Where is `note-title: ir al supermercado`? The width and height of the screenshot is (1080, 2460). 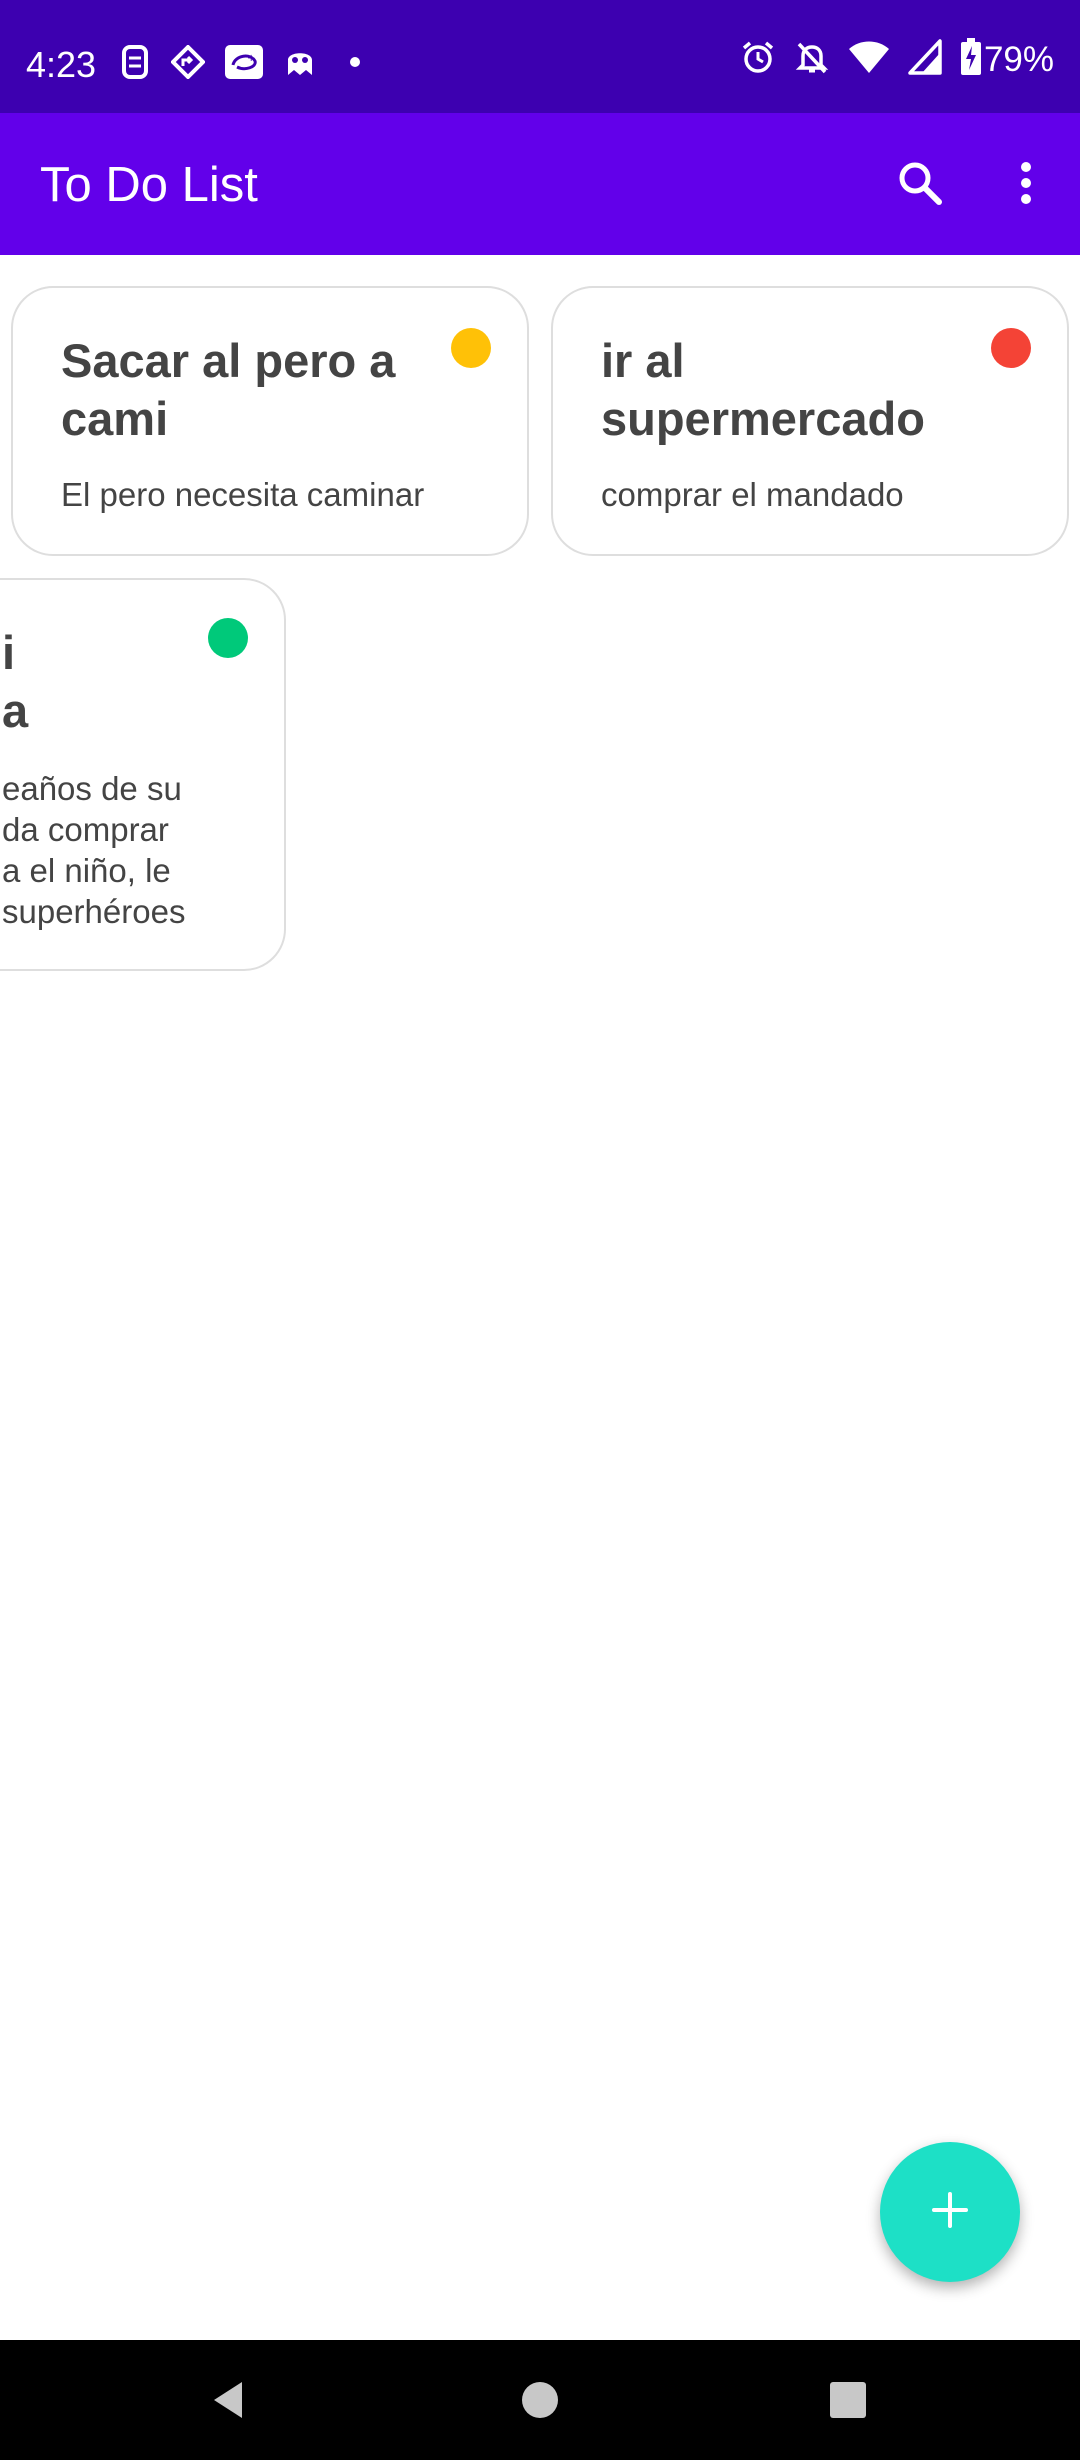 note-title: ir al supermercado is located at coordinates (763, 389).